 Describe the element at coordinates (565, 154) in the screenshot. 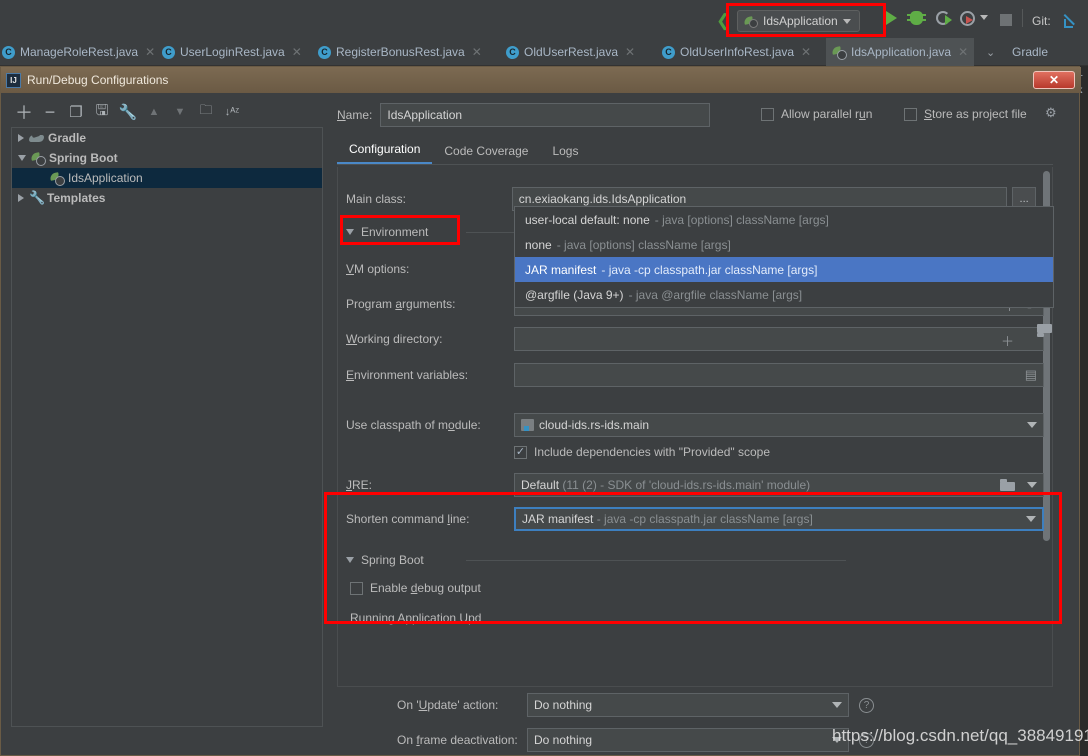

I see `tab-logs: Logs` at that location.